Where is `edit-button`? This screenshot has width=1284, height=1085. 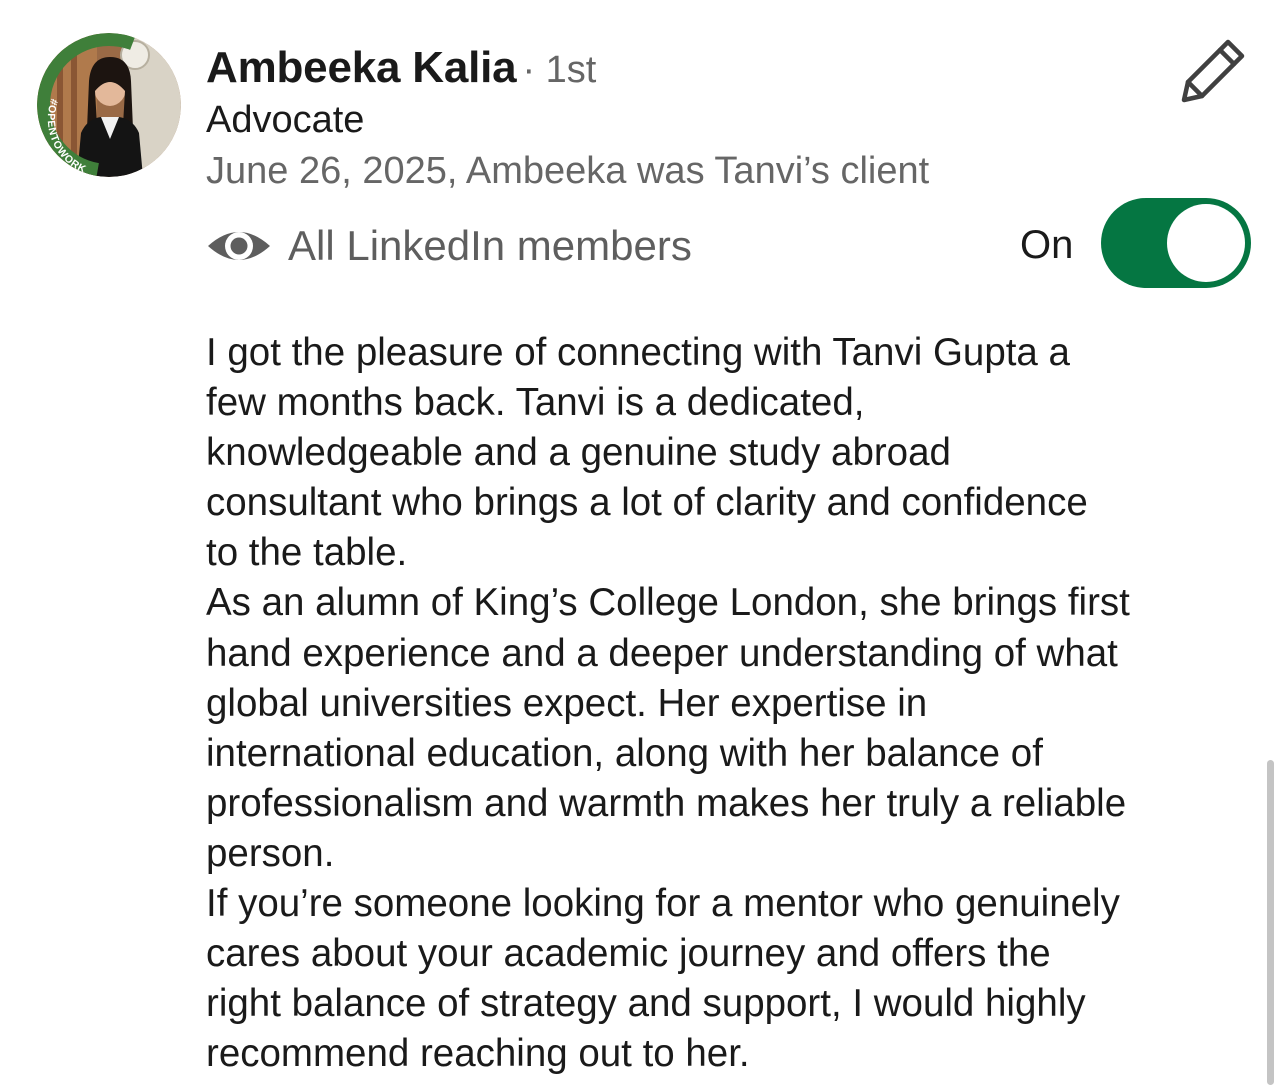
edit-button is located at coordinates (1212, 72).